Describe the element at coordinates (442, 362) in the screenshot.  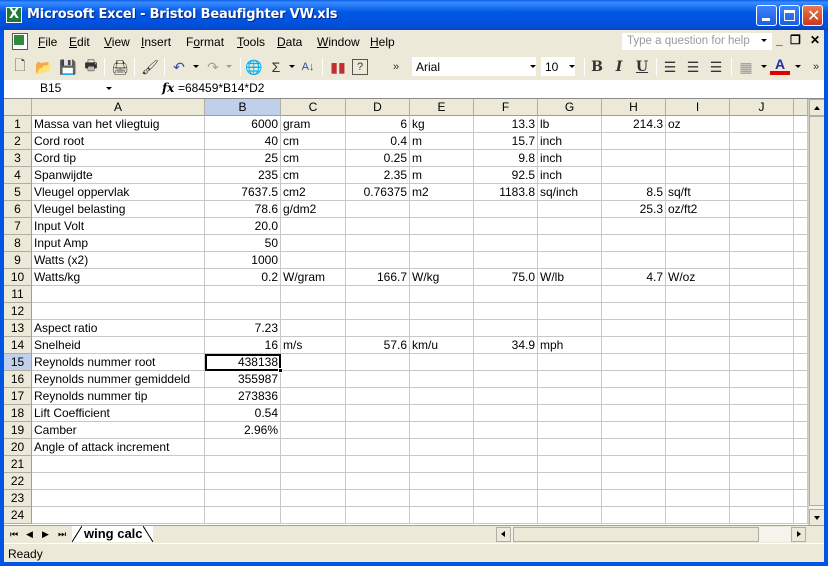
I see `cell-e15` at that location.